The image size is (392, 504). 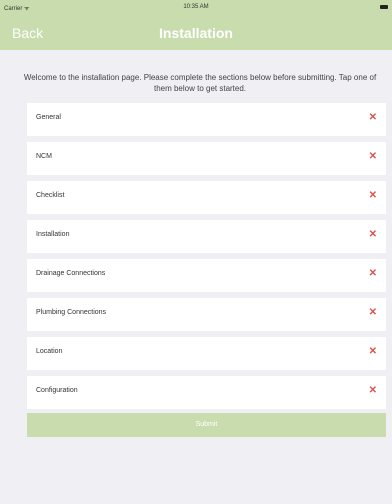 I want to click on section-label: NCM, so click(x=44, y=156).